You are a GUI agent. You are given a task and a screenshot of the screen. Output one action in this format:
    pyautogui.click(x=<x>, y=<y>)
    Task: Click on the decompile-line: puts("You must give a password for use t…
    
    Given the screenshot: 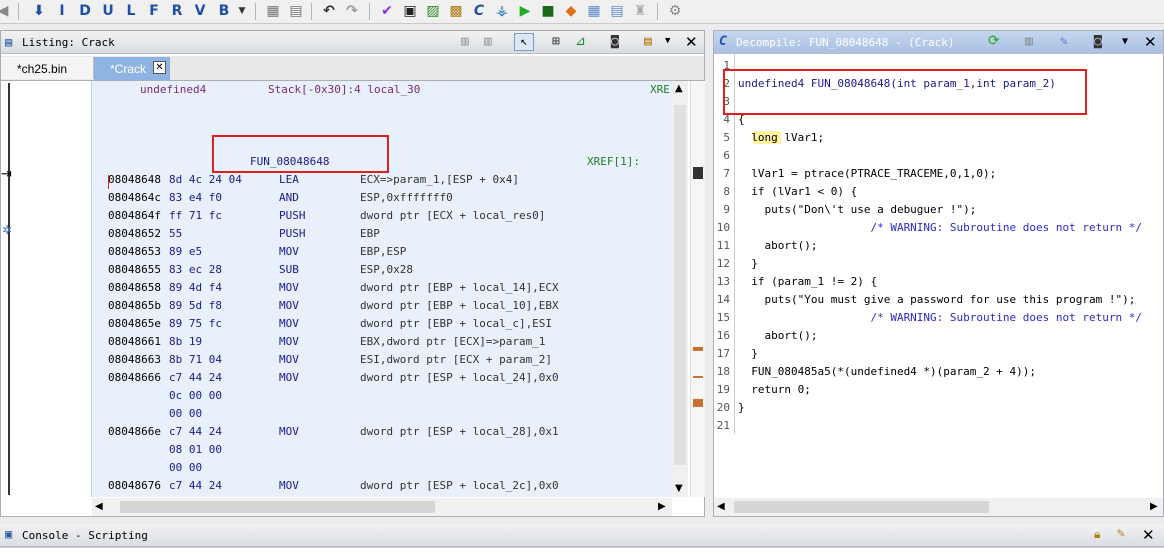 What is the action you would take?
    pyautogui.click(x=936, y=299)
    